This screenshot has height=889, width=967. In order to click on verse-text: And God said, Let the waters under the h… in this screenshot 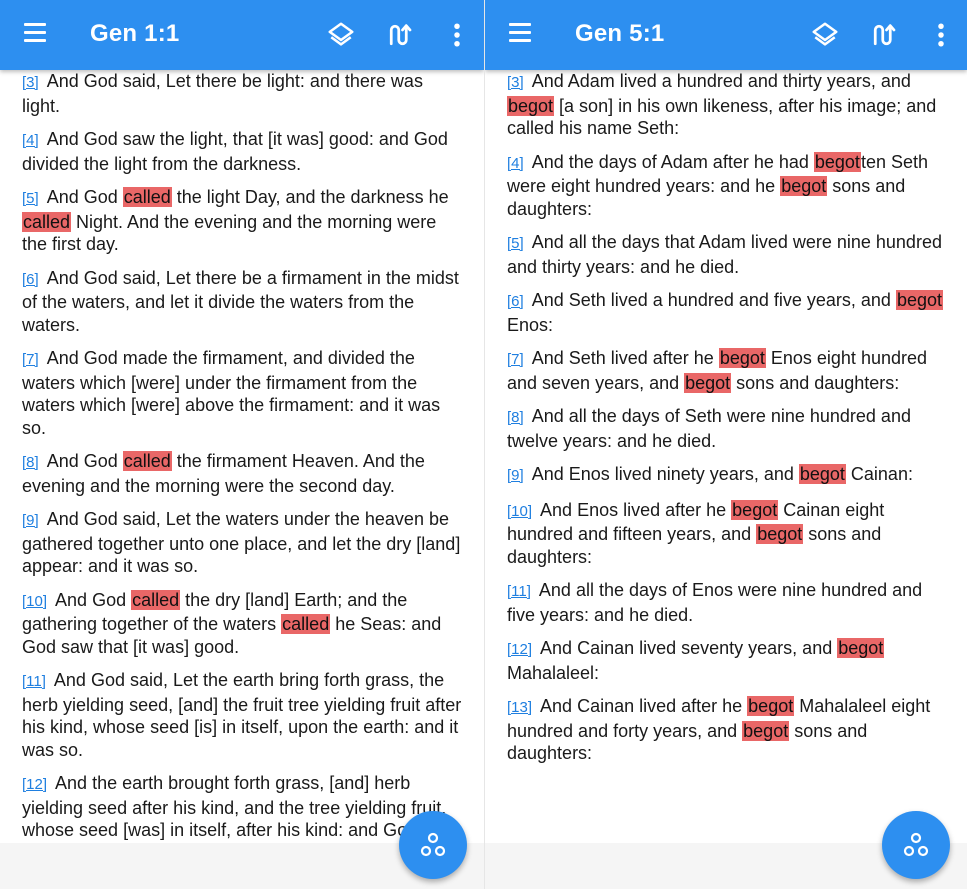, I will do `click(241, 542)`.